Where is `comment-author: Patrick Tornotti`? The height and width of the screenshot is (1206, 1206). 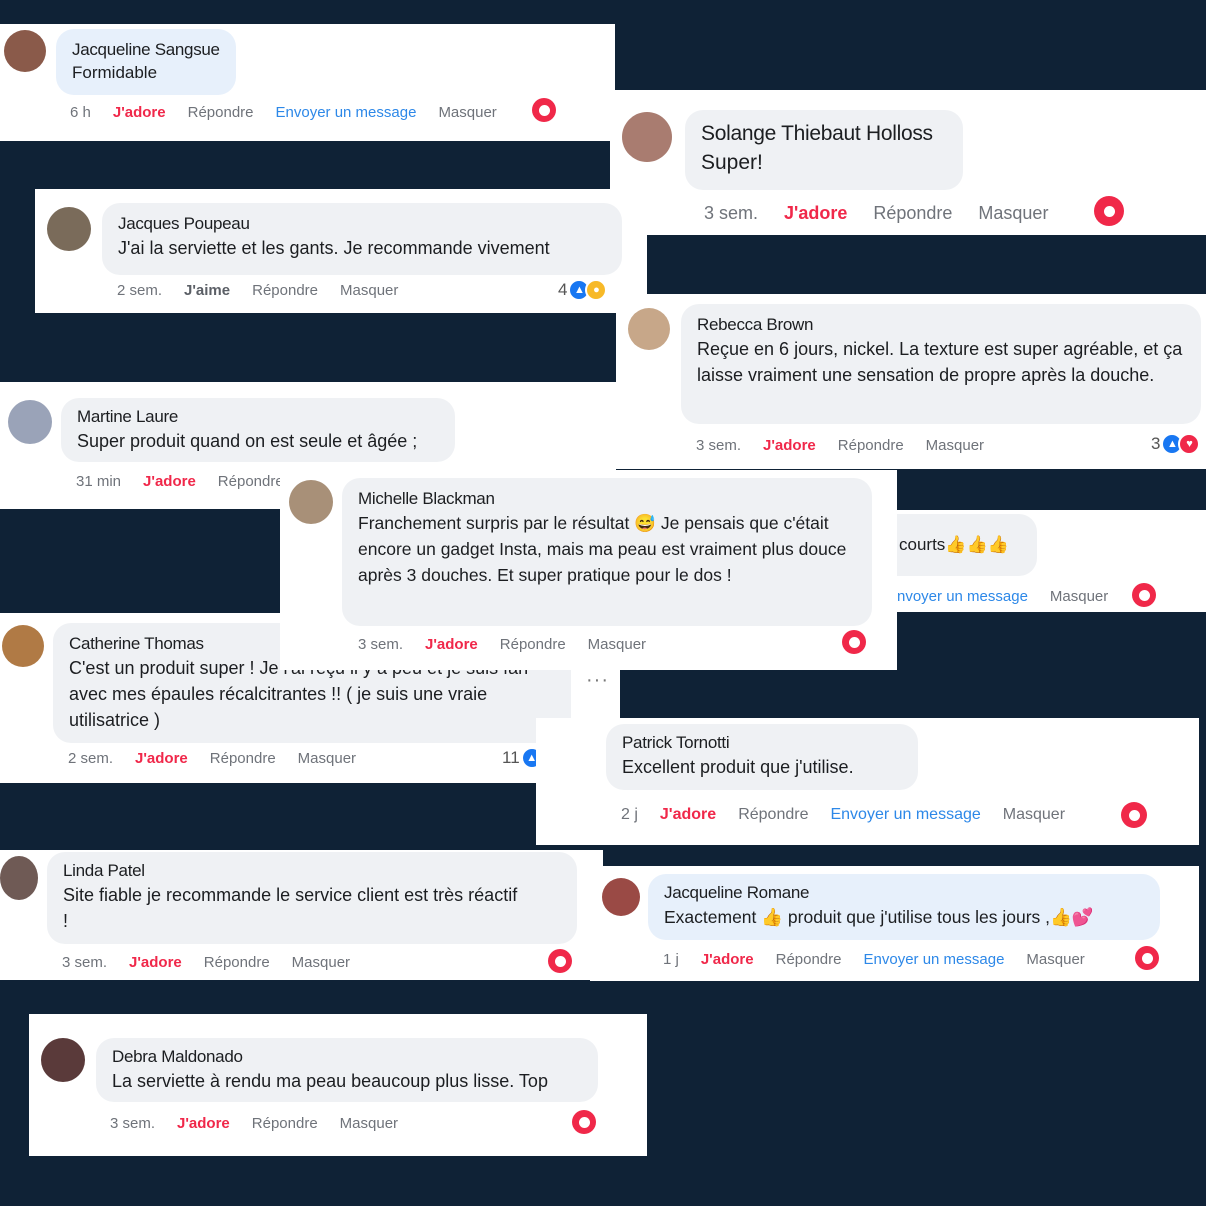 comment-author: Patrick Tornotti is located at coordinates (762, 743).